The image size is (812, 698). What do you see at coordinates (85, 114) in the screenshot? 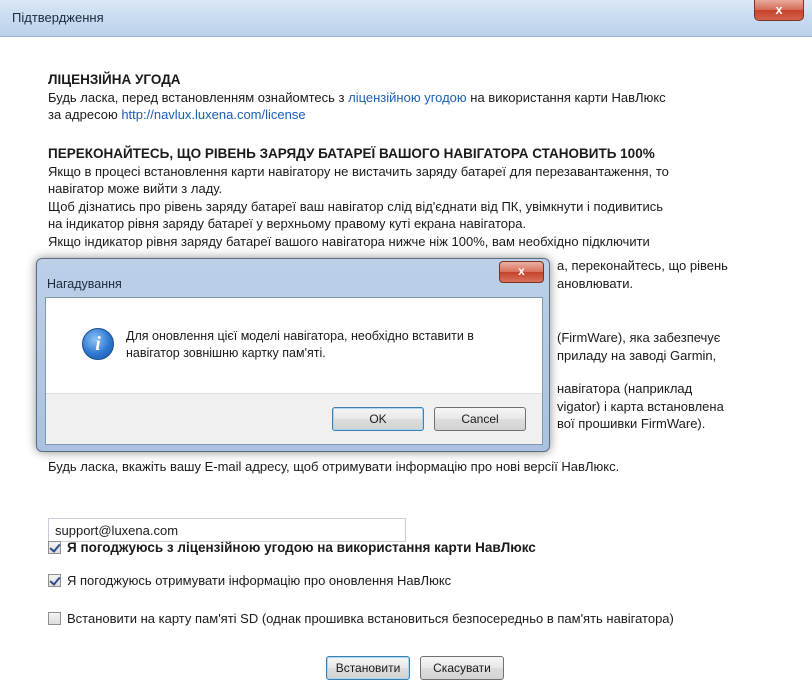
I see `license-address-prefix: за адресою` at bounding box center [85, 114].